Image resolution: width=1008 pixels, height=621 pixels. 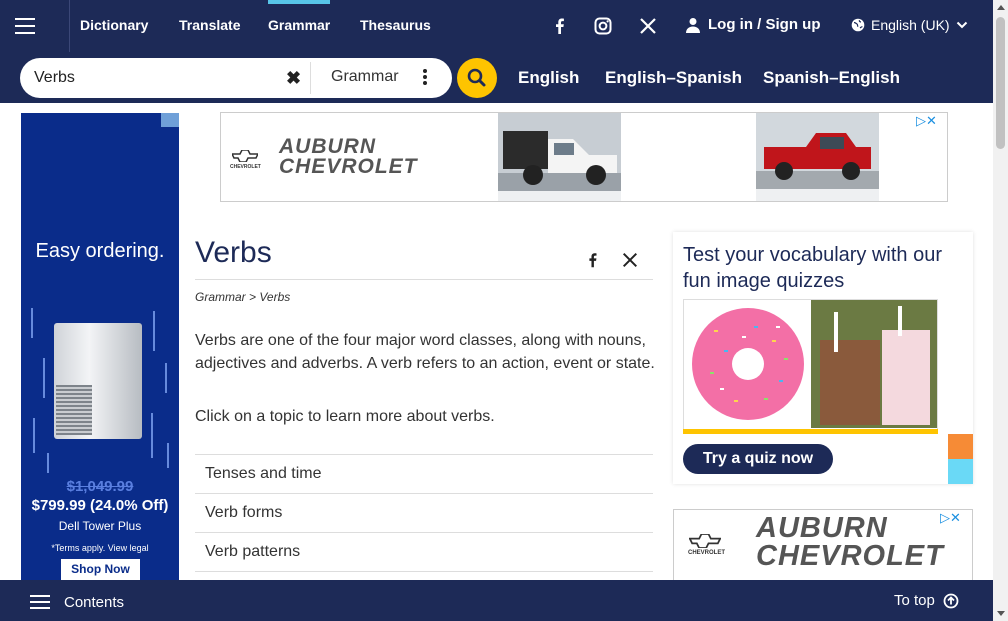 I want to click on more-icon, so click(x=425, y=78).